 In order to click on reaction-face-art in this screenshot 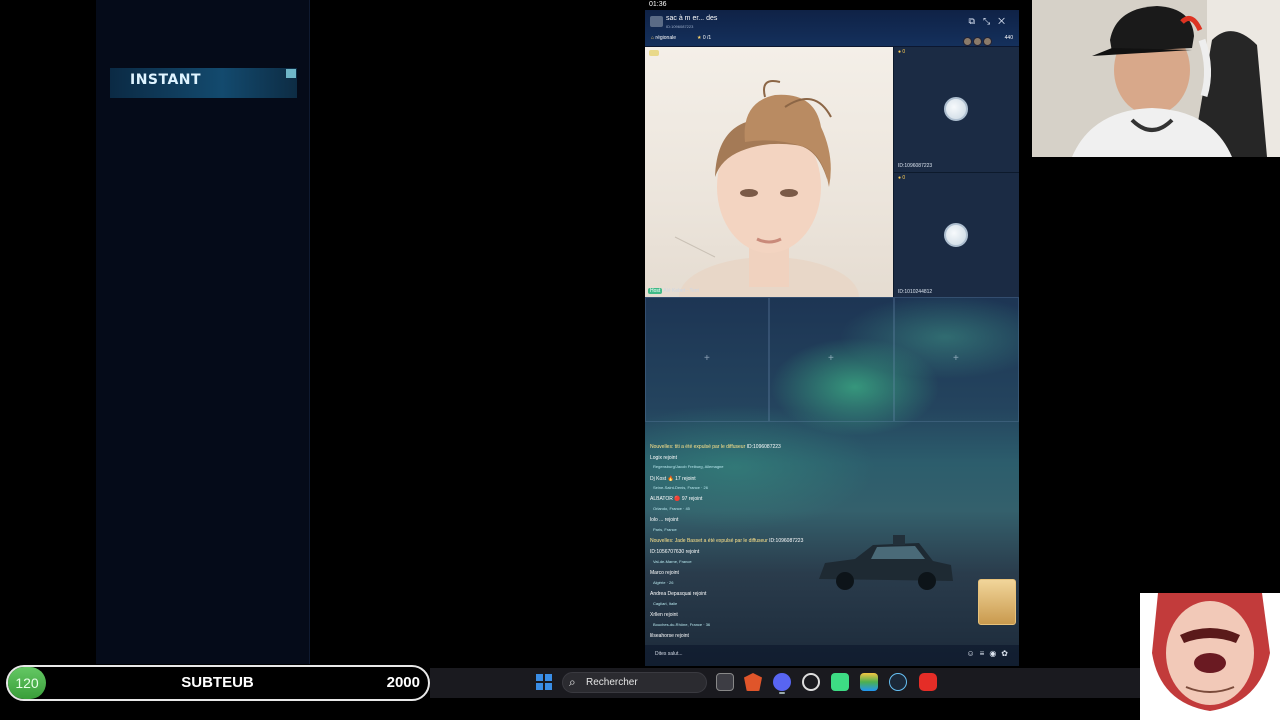, I will do `click(1210, 656)`.